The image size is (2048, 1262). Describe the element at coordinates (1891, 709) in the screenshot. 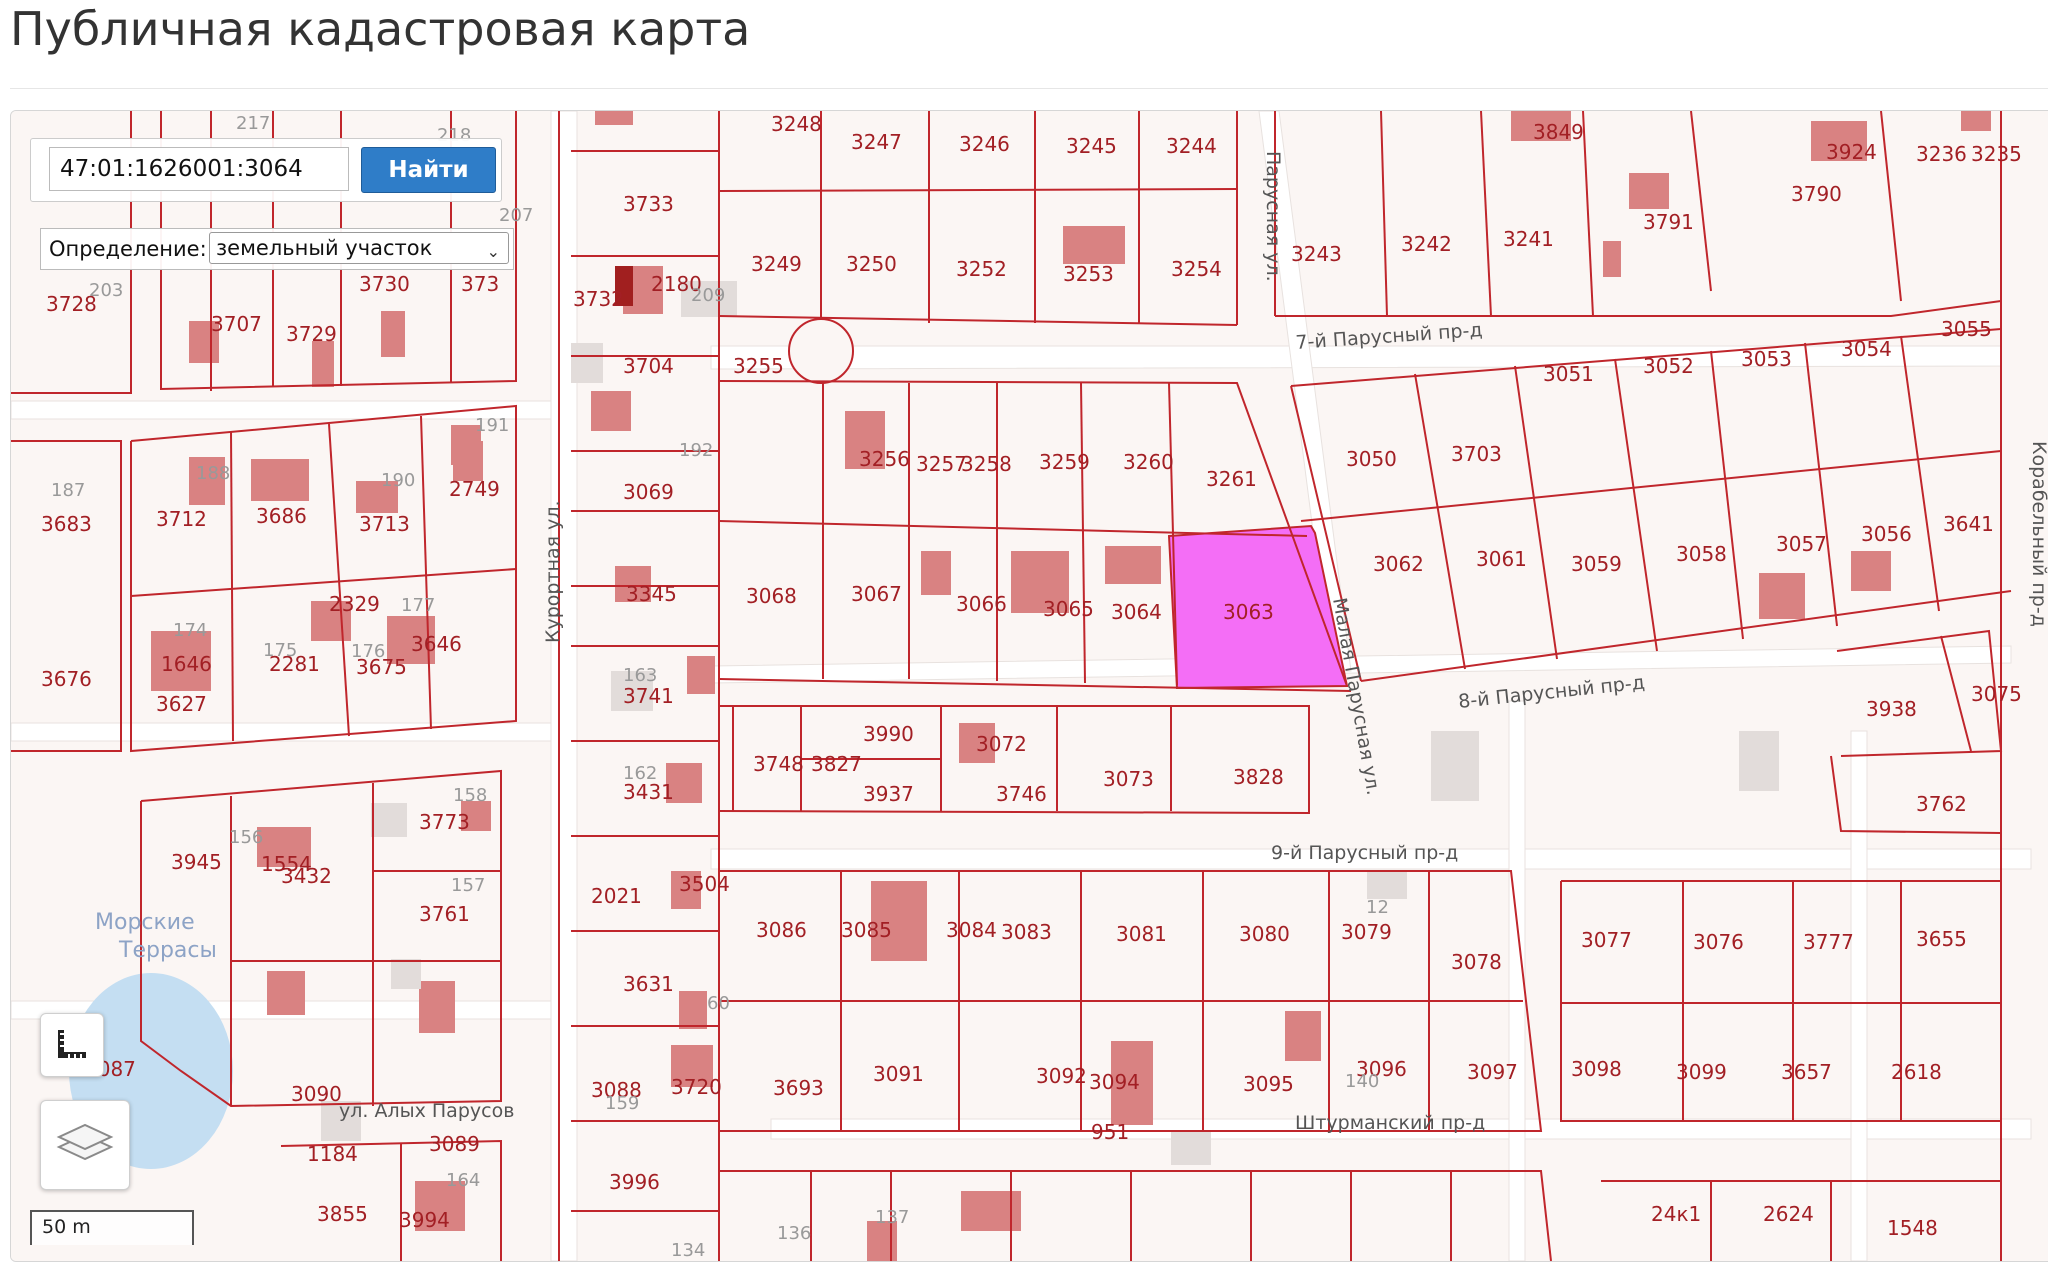

I see `svg-text: 3938` at that location.